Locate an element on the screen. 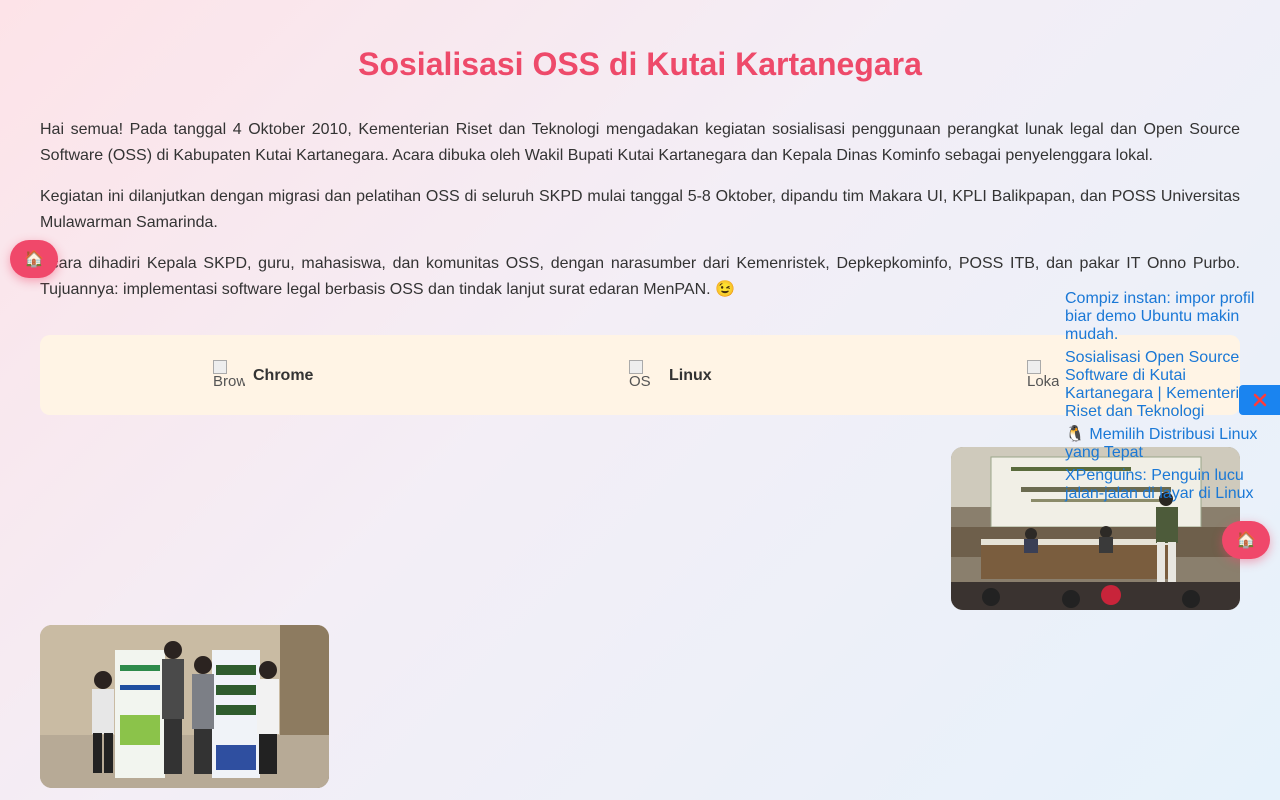  info-item-os: OS Linux is located at coordinates (670, 376).